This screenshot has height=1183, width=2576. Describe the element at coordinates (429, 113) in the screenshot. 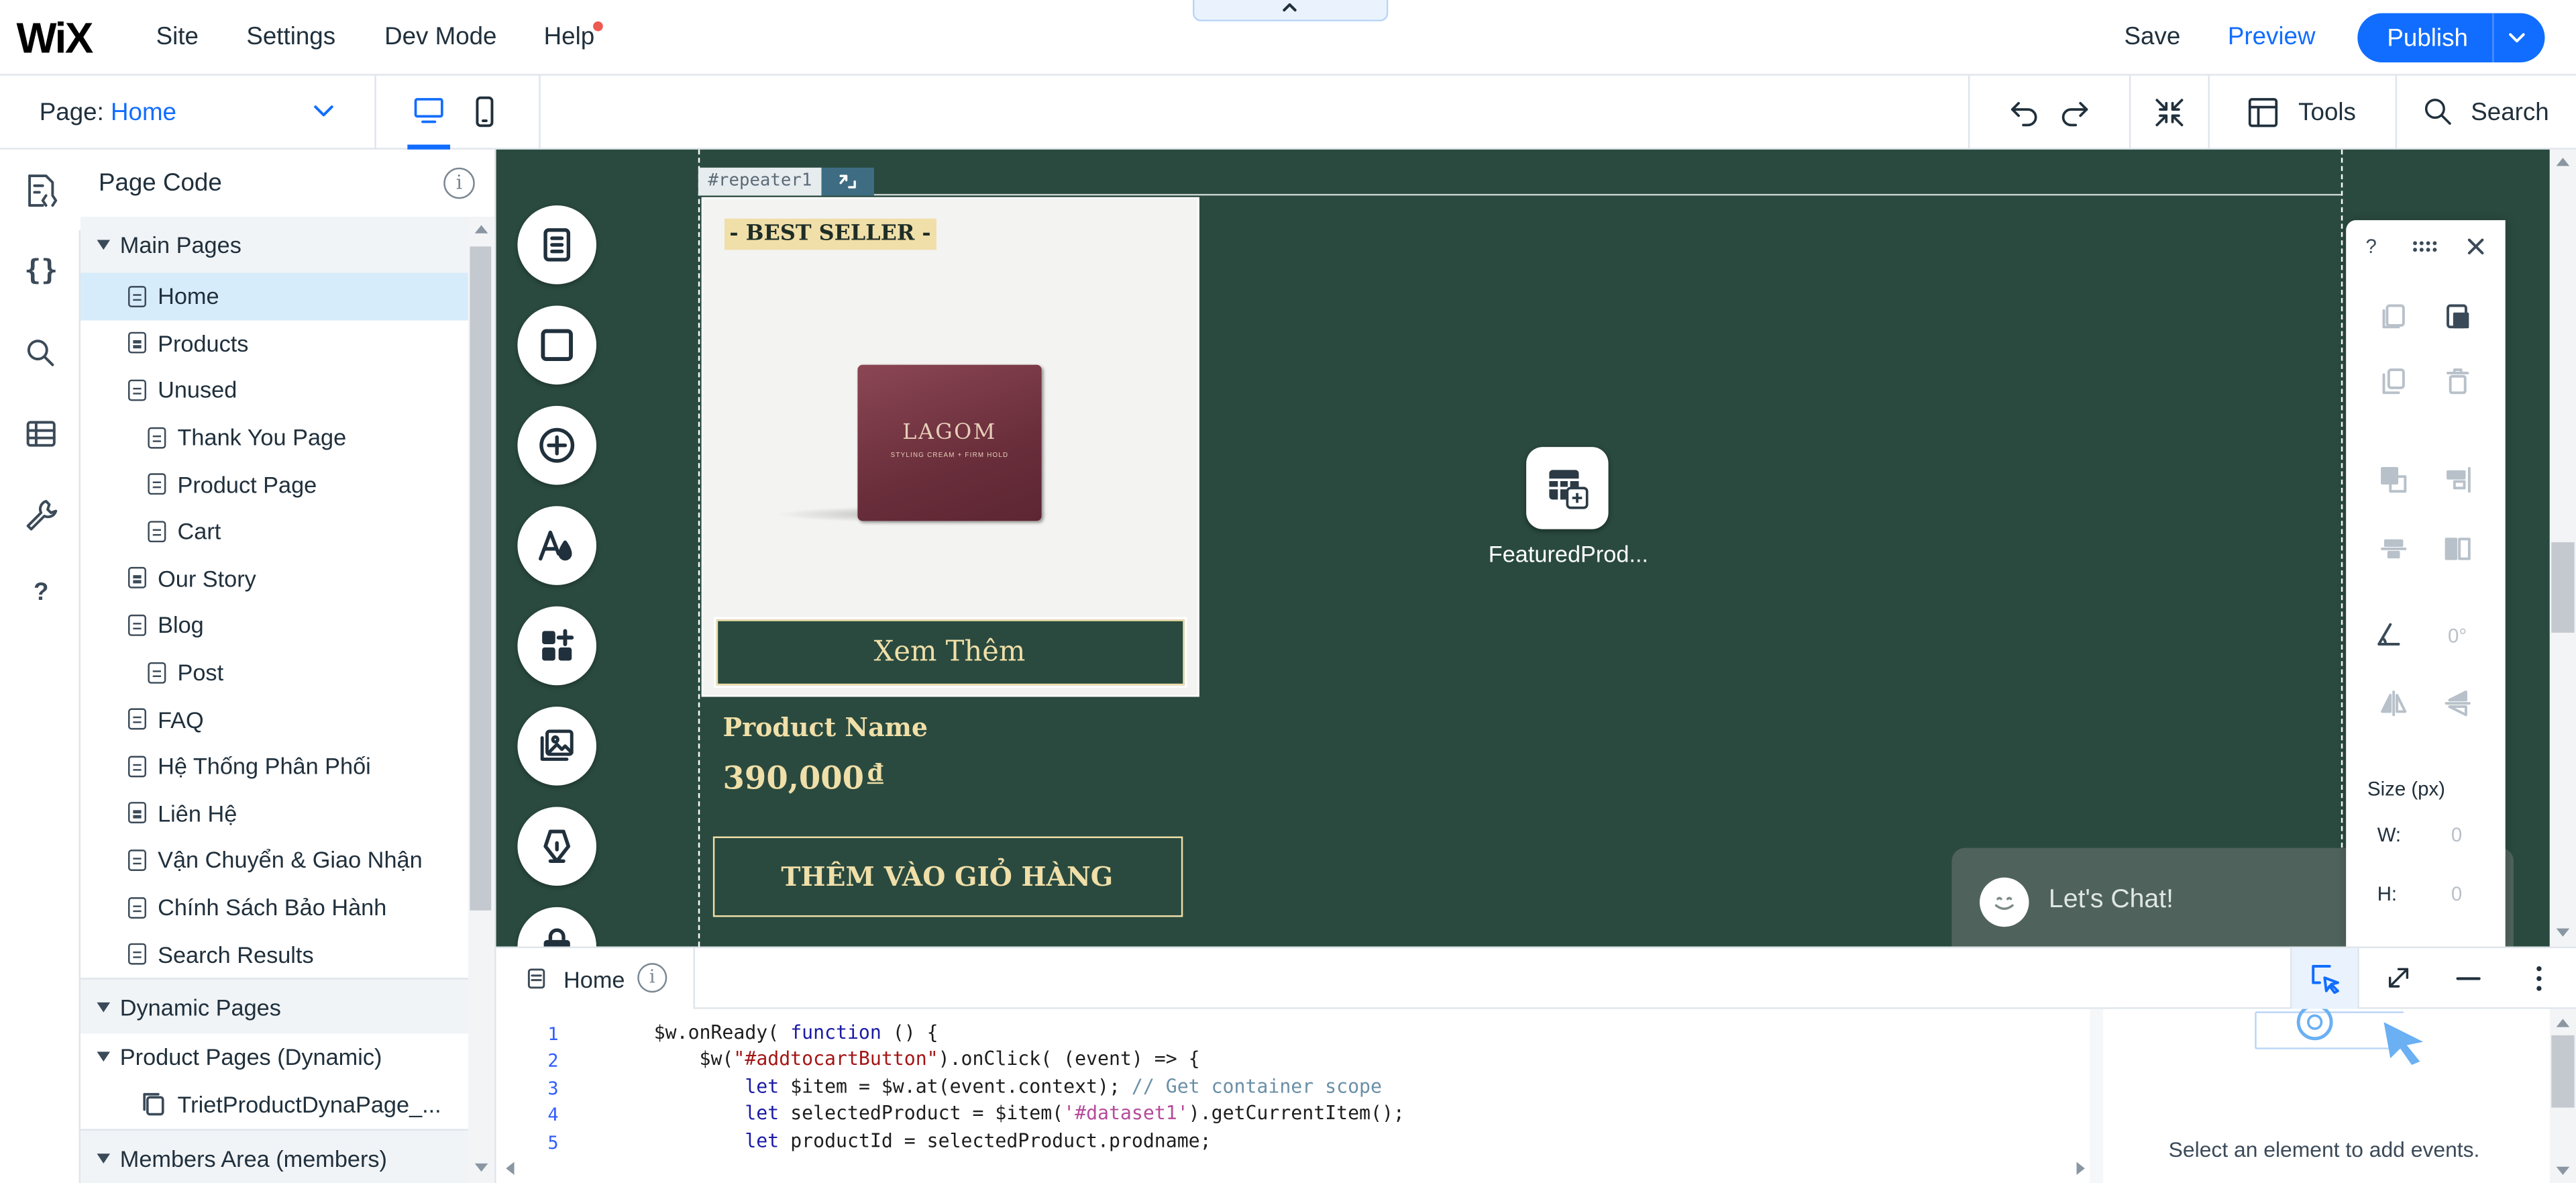

I see `desktop-view-button` at that location.